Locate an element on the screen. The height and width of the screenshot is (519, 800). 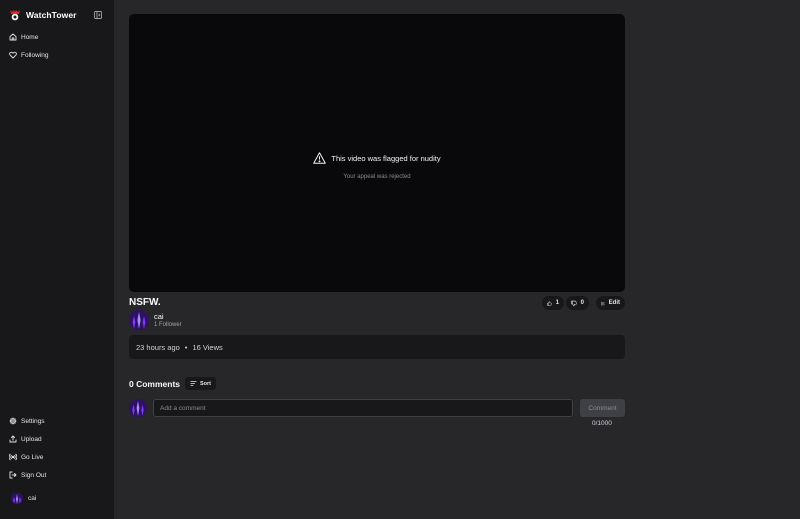
comment-char-count: 0/1000 is located at coordinates (602, 423).